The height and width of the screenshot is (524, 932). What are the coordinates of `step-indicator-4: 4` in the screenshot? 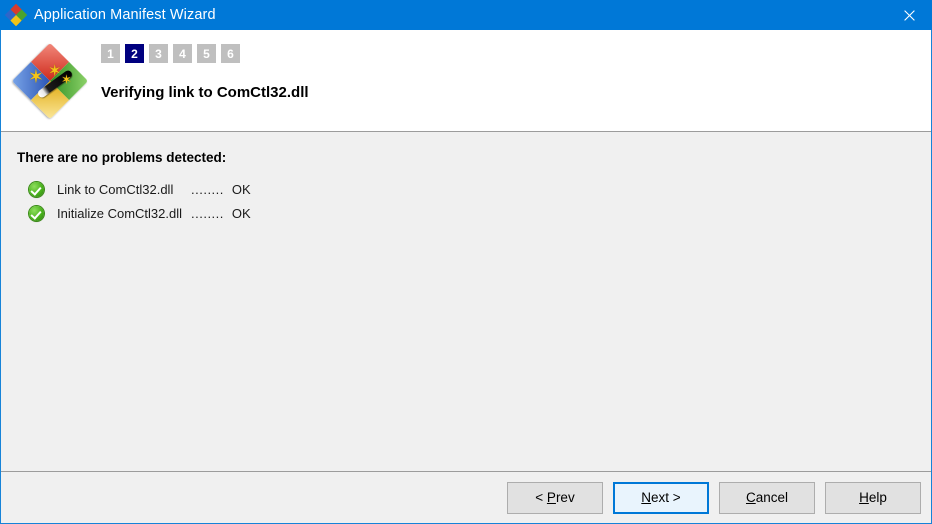 It's located at (182, 53).